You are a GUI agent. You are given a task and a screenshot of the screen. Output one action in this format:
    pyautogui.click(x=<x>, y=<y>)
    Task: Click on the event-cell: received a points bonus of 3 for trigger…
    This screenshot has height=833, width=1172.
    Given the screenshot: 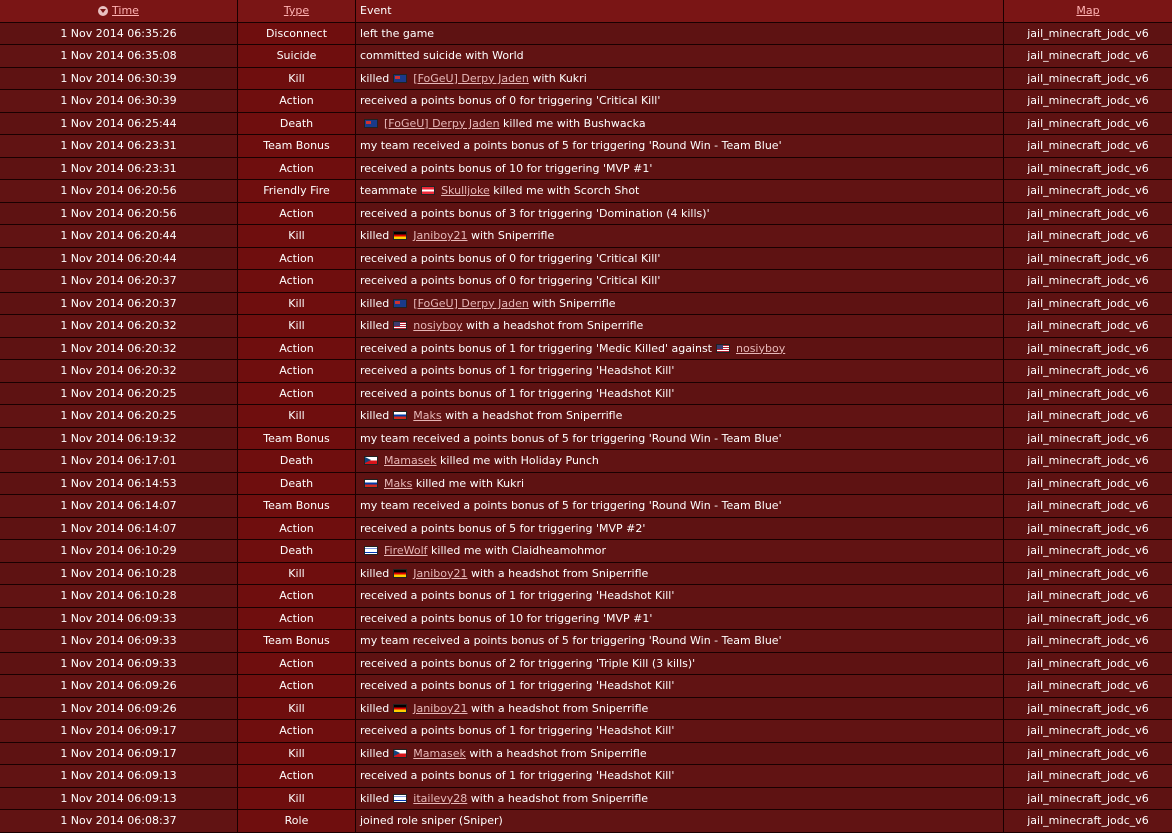 What is the action you would take?
    pyautogui.click(x=680, y=213)
    